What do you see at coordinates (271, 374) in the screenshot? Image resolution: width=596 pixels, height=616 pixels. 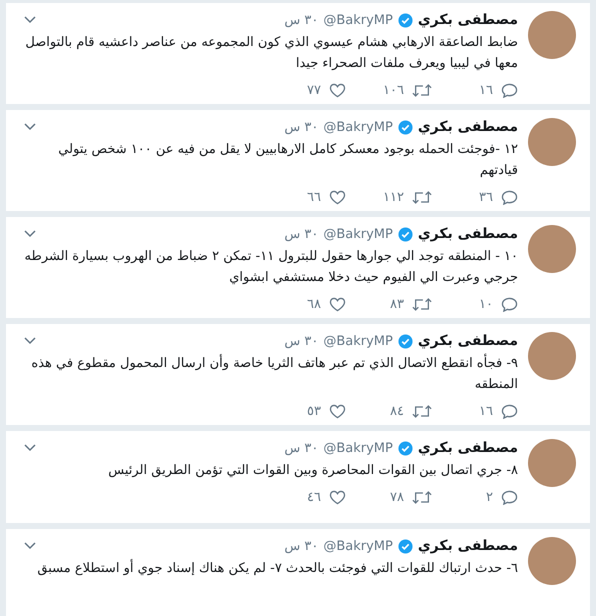 I see `tweet-text: ٩- فجأه انقطع الاتصال الذي تم عبر هاتف الثريا خاصة وأن ارسال المحمول مقطوع في هذه المنطقه` at bounding box center [271, 374].